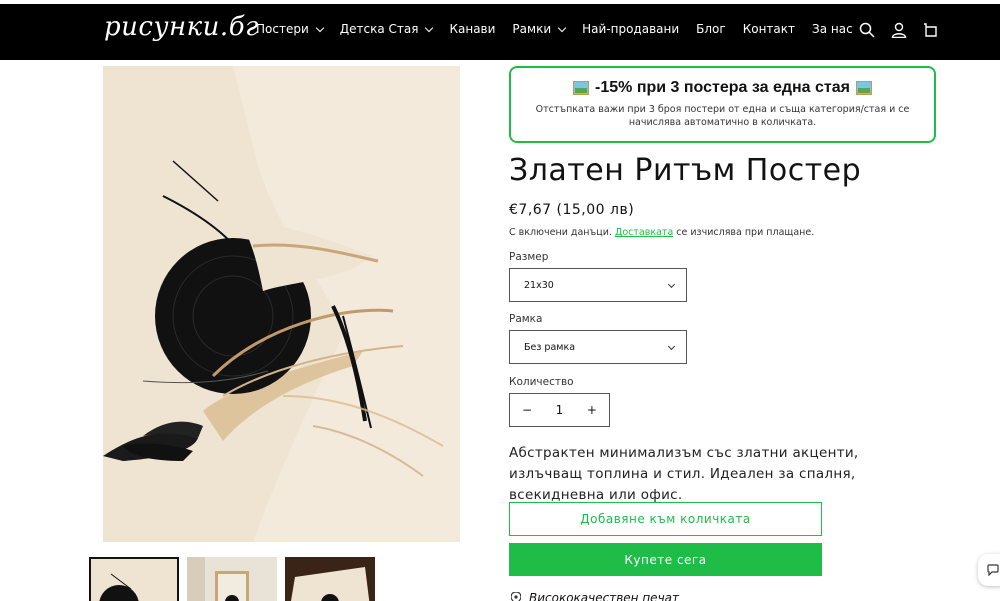  I want to click on promo-title-text: -15% при 3 постера за една стая, so click(722, 87).